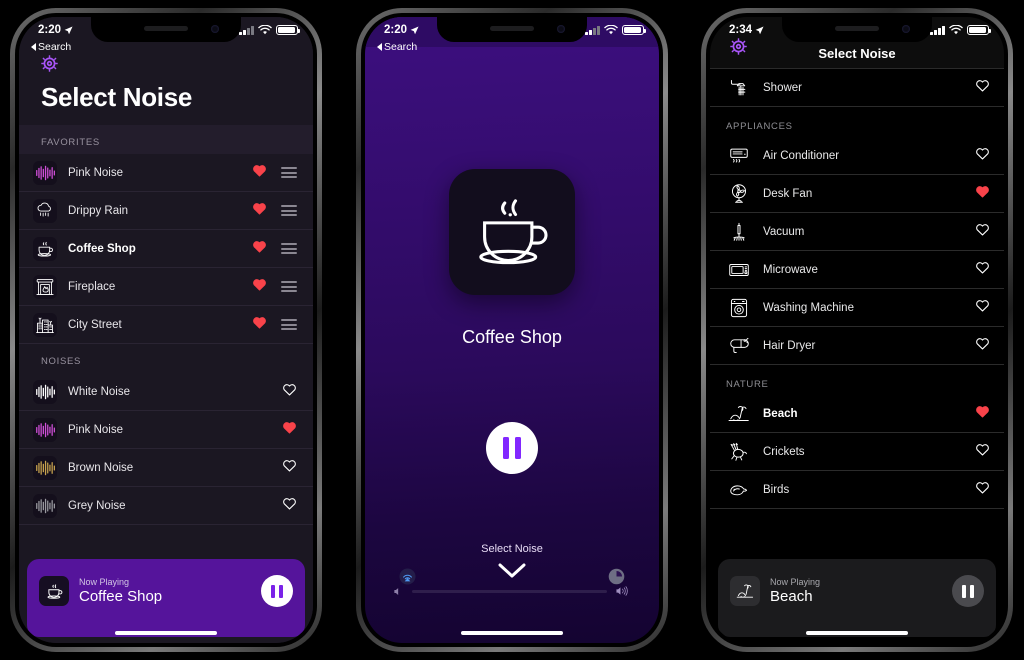 Image resolution: width=1024 pixels, height=660 pixels. What do you see at coordinates (857, 414) in the screenshot?
I see `noise-list-item: Beach` at bounding box center [857, 414].